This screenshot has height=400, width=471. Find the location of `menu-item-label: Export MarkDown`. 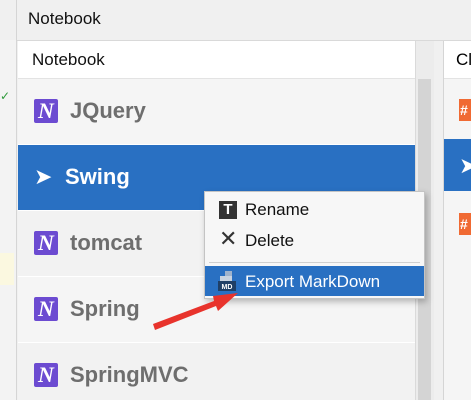

menu-item-label: Export MarkDown is located at coordinates (313, 281).